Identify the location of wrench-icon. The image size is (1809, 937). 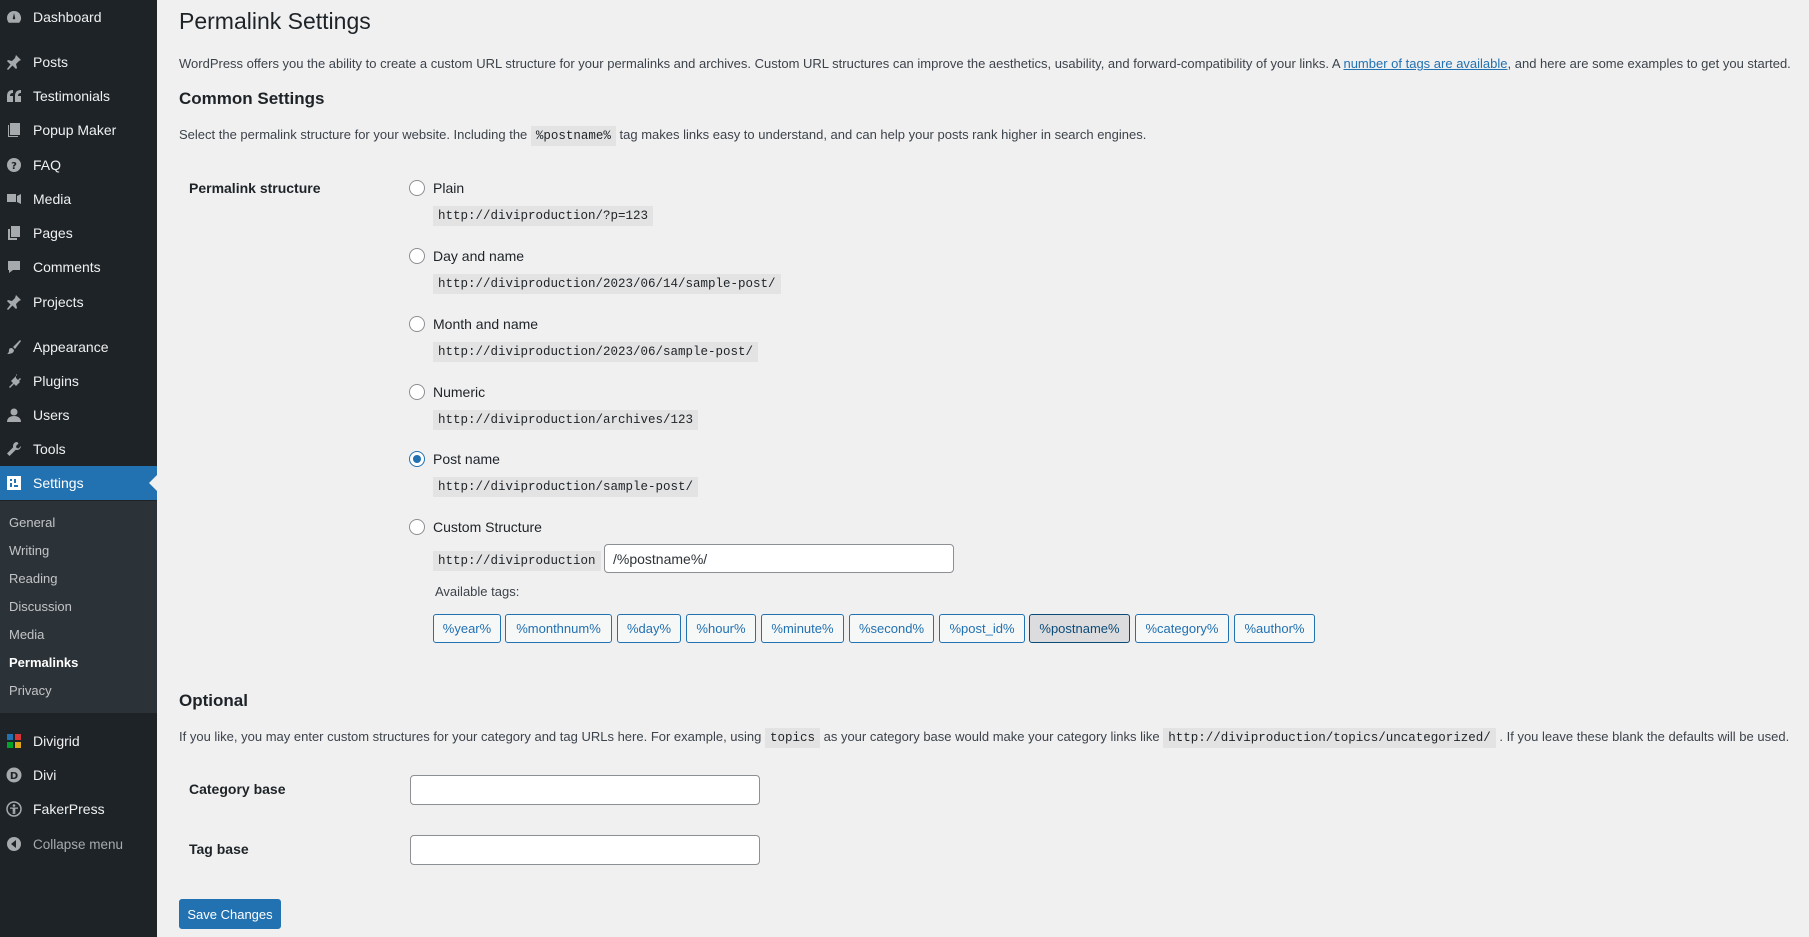
(14, 449).